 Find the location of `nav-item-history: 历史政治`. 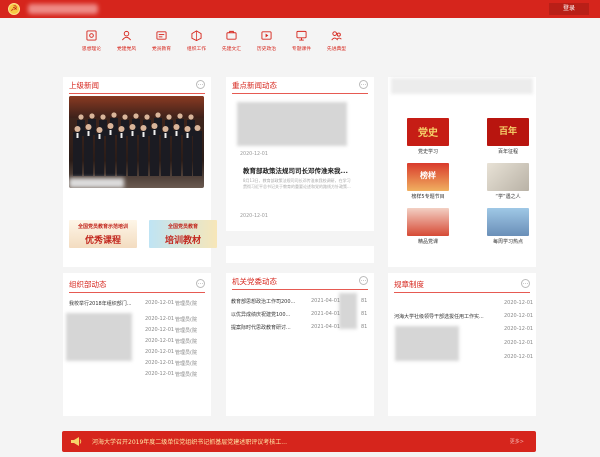

nav-item-history: 历史政治 is located at coordinates (266, 45).